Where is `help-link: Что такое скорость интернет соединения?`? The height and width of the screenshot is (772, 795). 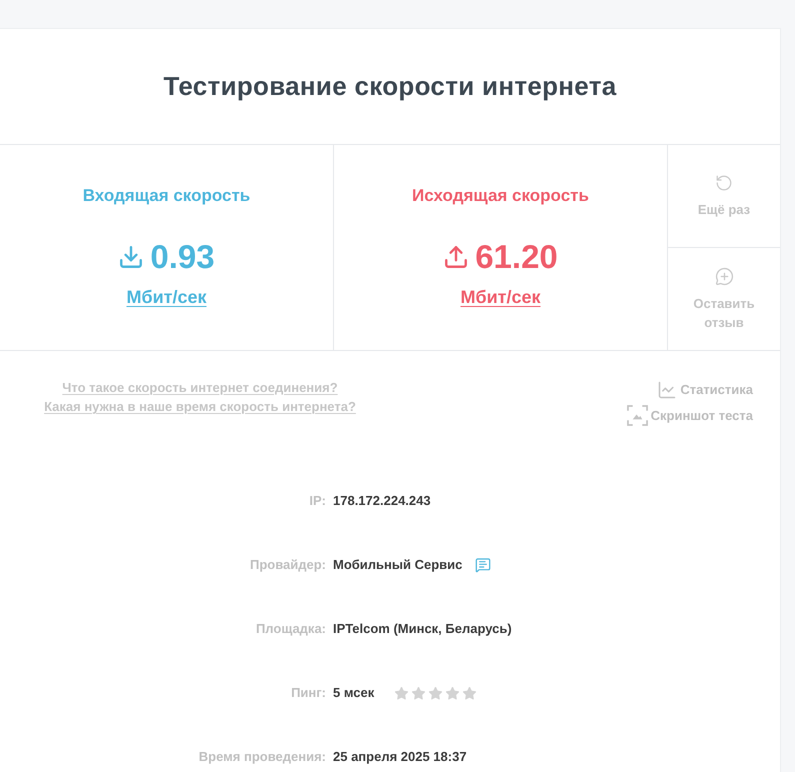
help-link: Что такое скорость интернет соединения? is located at coordinates (200, 388).